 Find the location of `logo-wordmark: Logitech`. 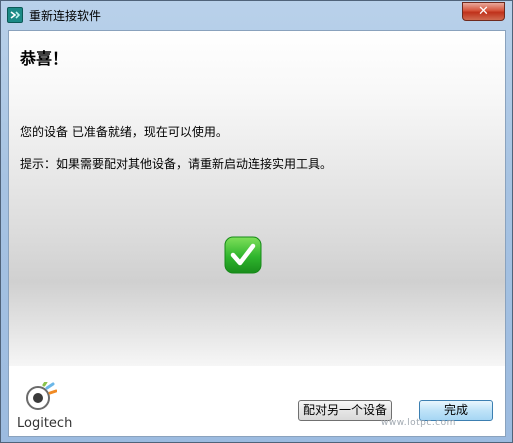

logo-wordmark: Logitech is located at coordinates (45, 423).